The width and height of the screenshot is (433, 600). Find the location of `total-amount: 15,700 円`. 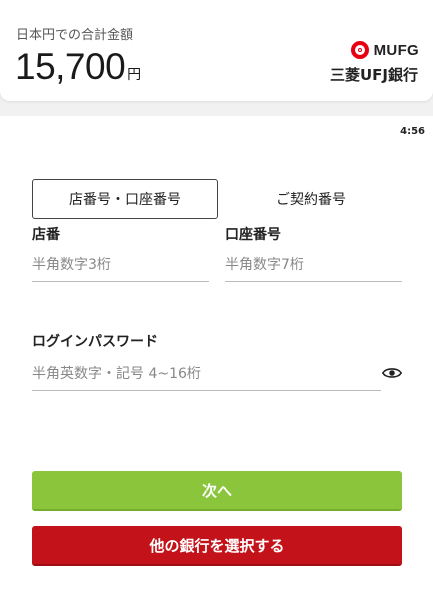

total-amount: 15,700 円 is located at coordinates (78, 67).